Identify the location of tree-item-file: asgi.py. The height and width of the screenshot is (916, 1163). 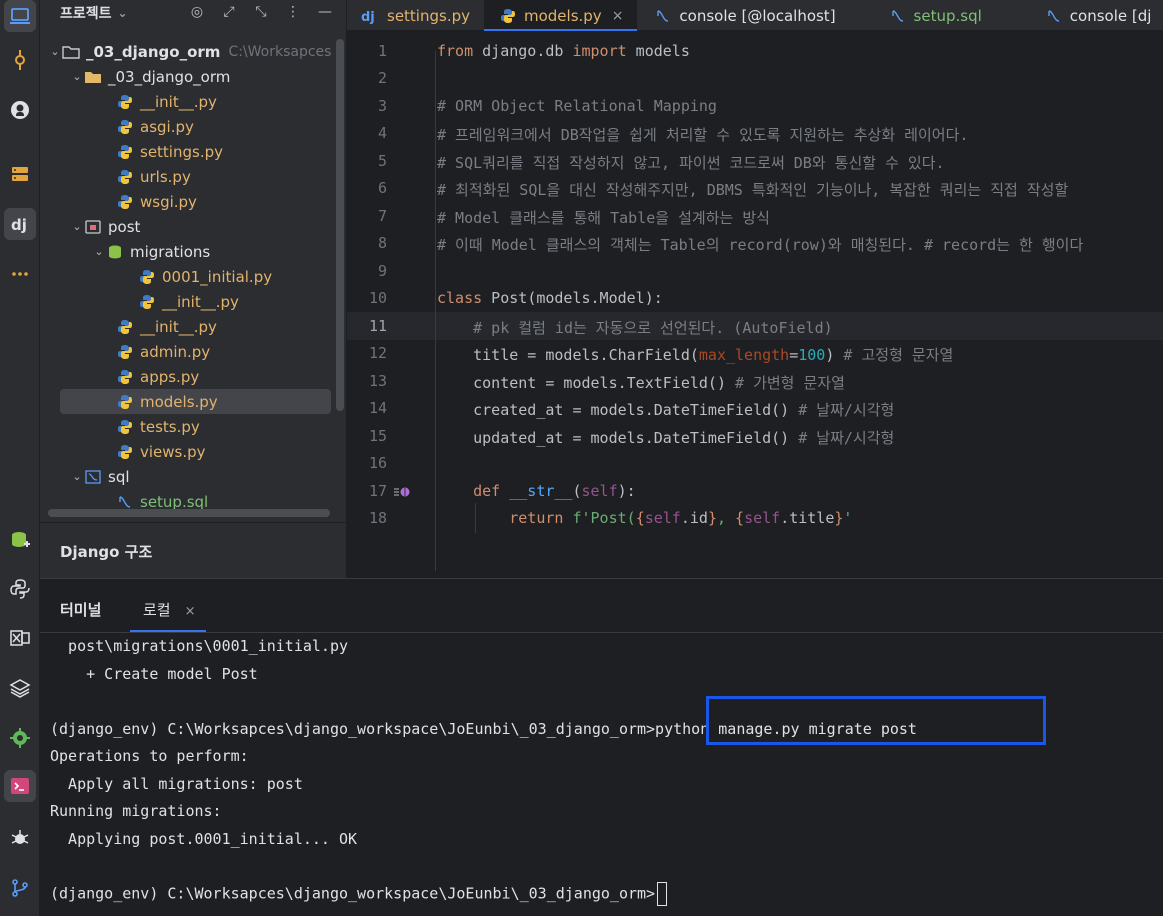
(188, 126).